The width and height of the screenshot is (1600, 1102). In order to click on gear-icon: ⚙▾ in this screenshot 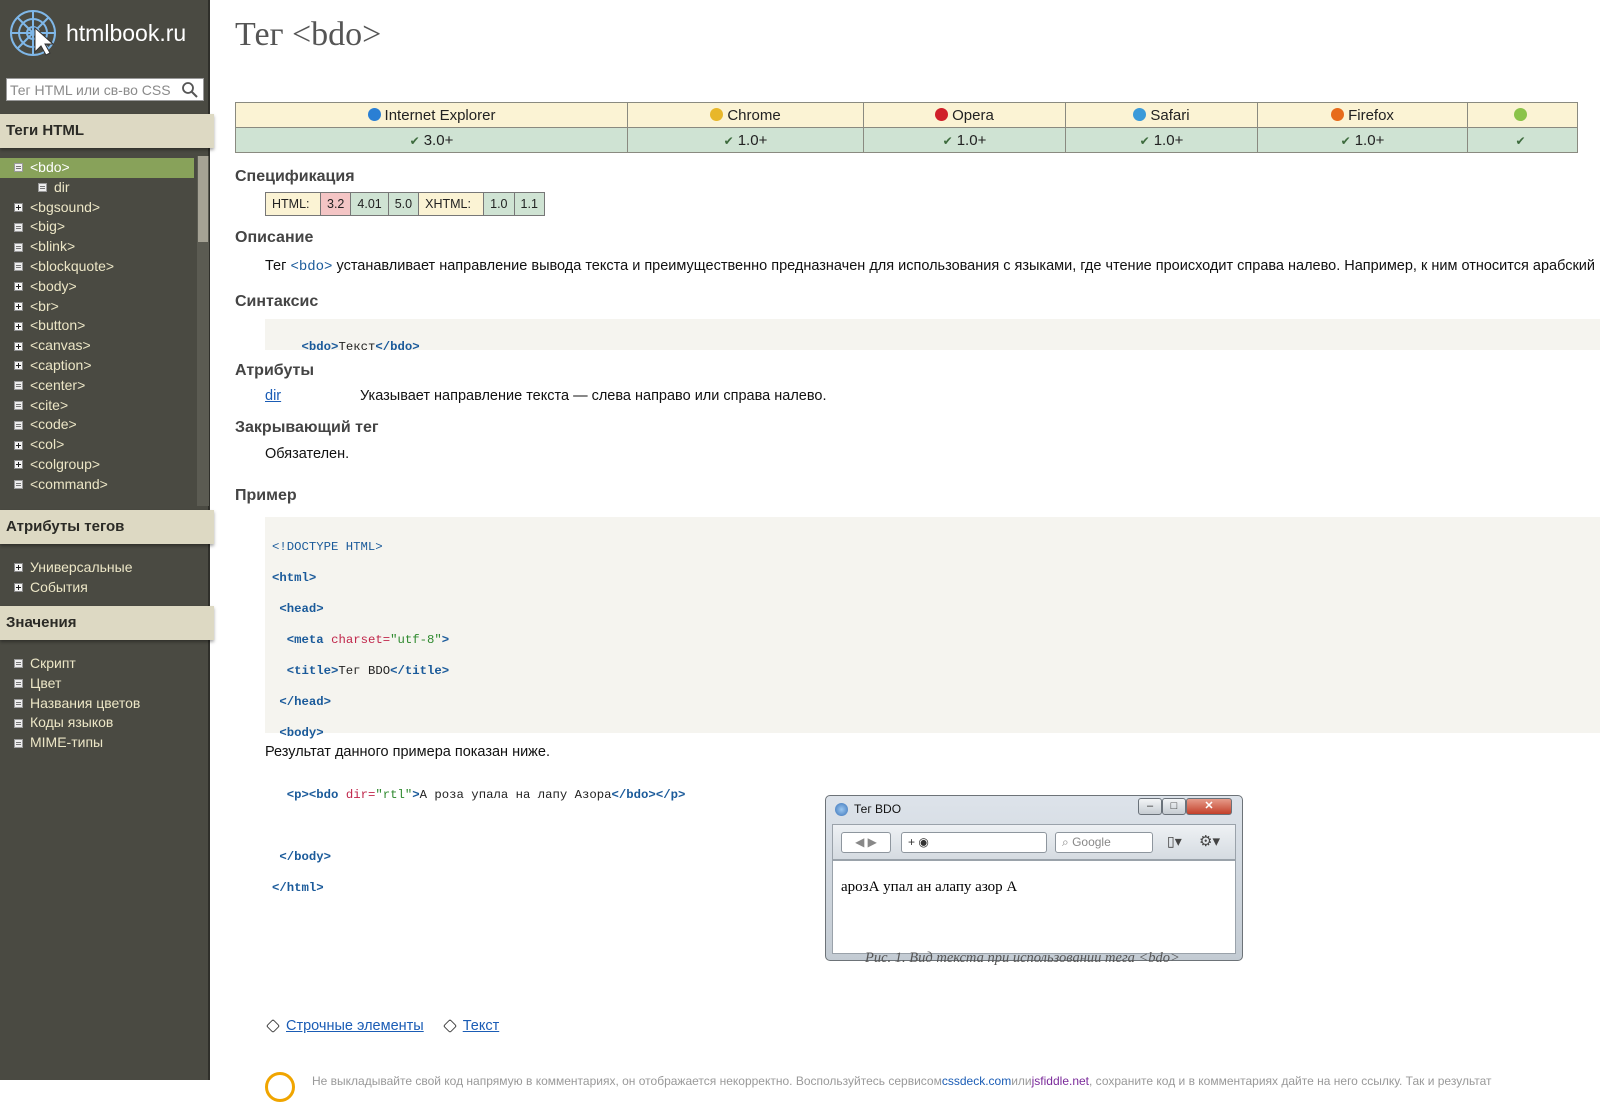, I will do `click(1209, 841)`.